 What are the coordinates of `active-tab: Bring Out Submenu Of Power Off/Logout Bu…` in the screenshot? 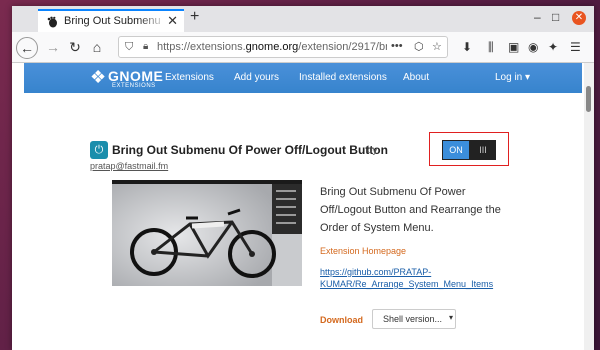 It's located at (111, 20).